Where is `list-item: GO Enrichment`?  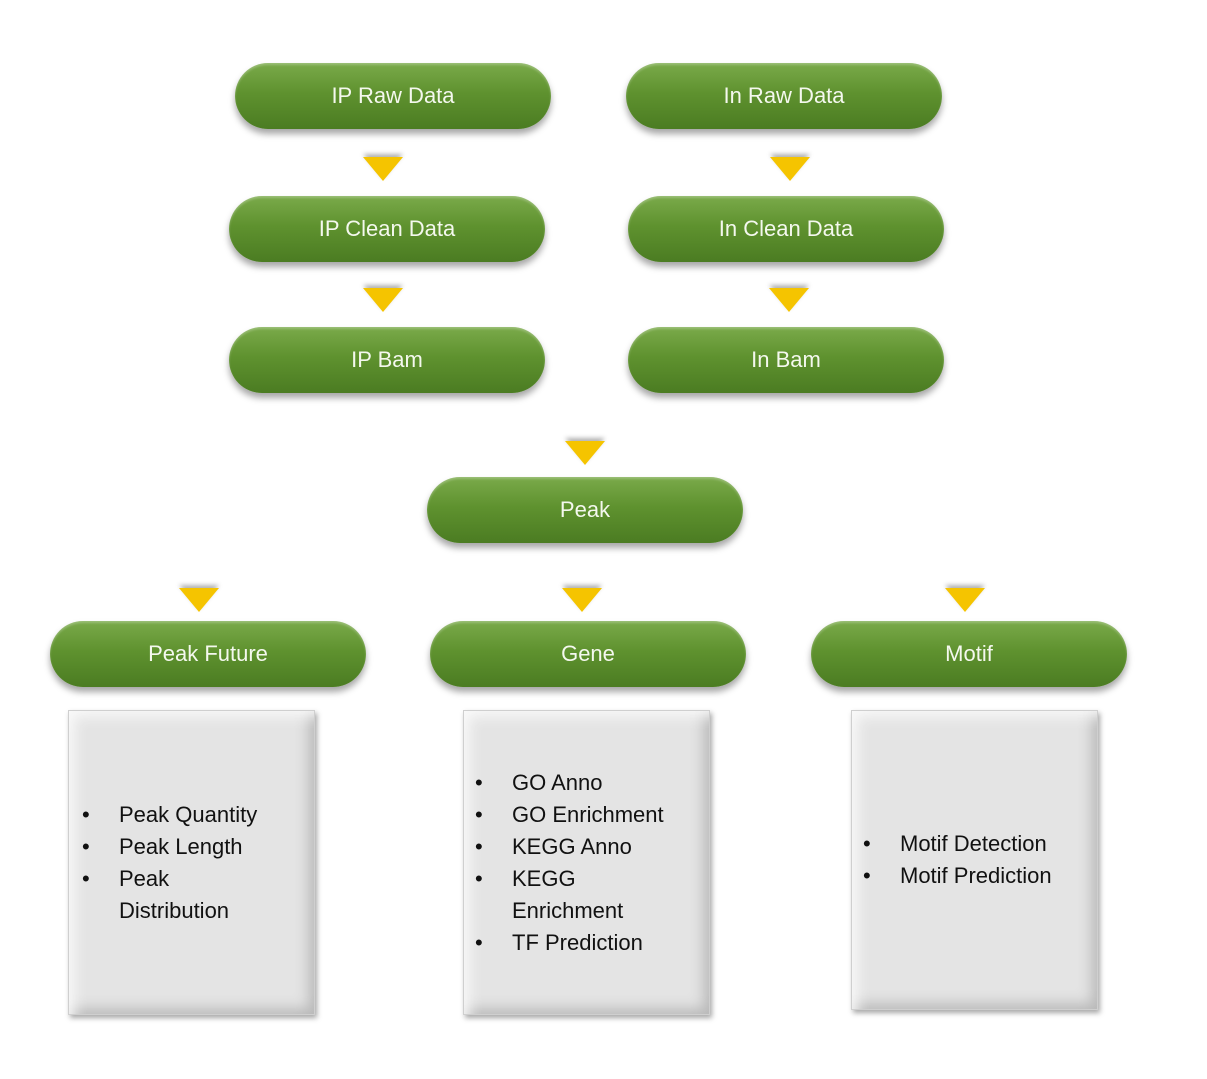 list-item: GO Enrichment is located at coordinates (569, 815).